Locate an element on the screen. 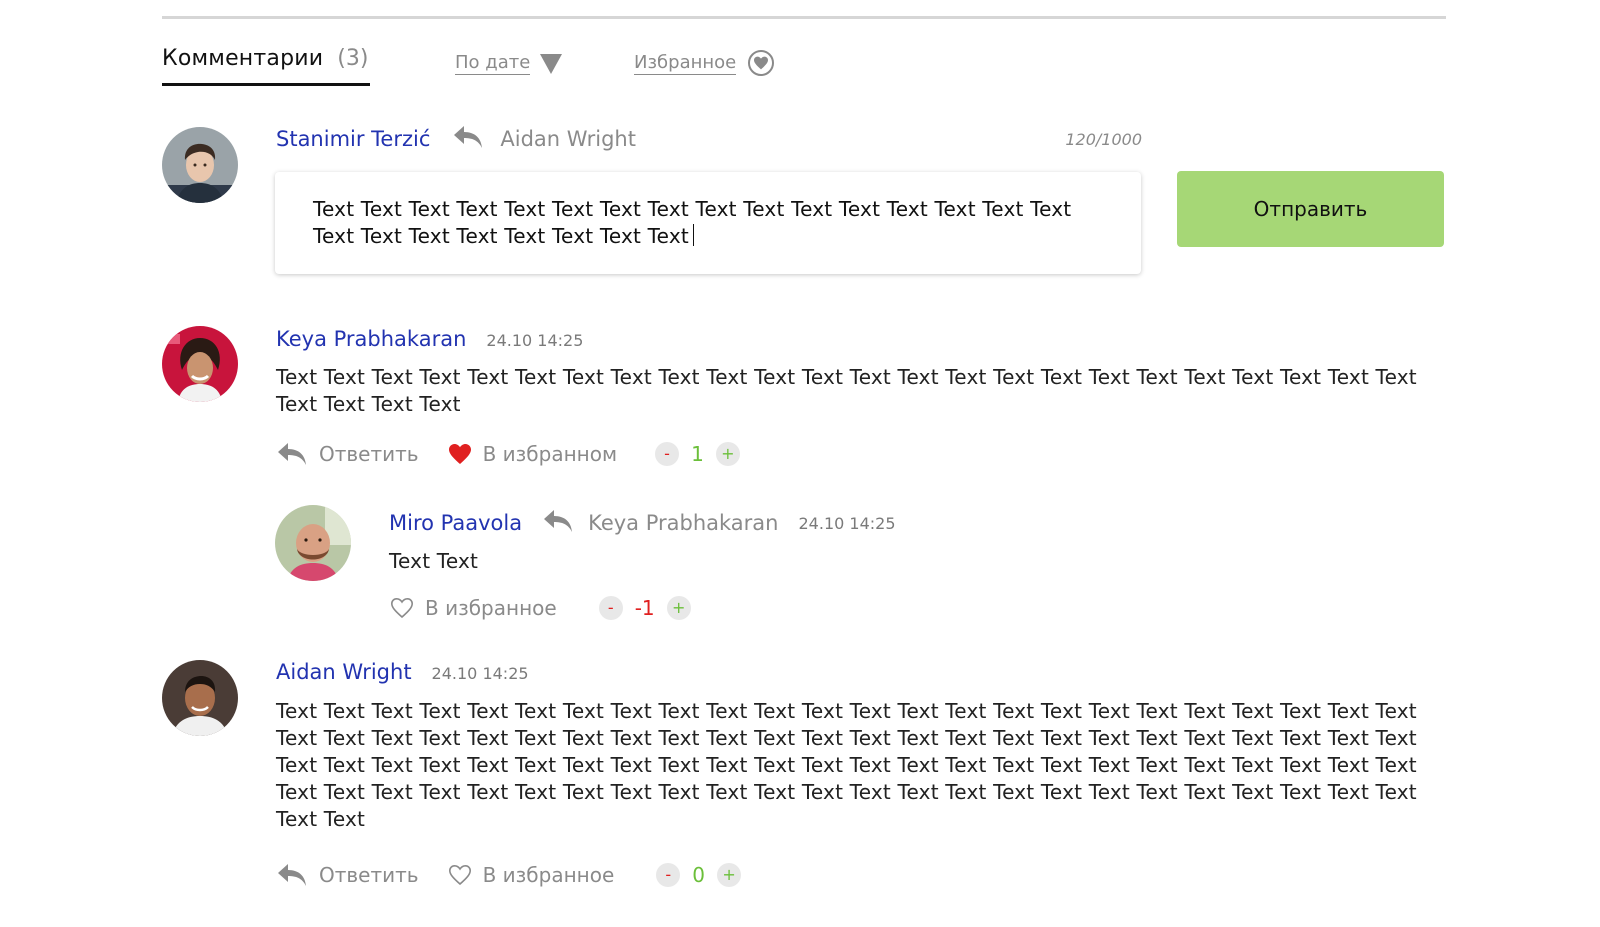  comment-header: Aidan Wright 24.10 14:25 is located at coordinates (402, 672).